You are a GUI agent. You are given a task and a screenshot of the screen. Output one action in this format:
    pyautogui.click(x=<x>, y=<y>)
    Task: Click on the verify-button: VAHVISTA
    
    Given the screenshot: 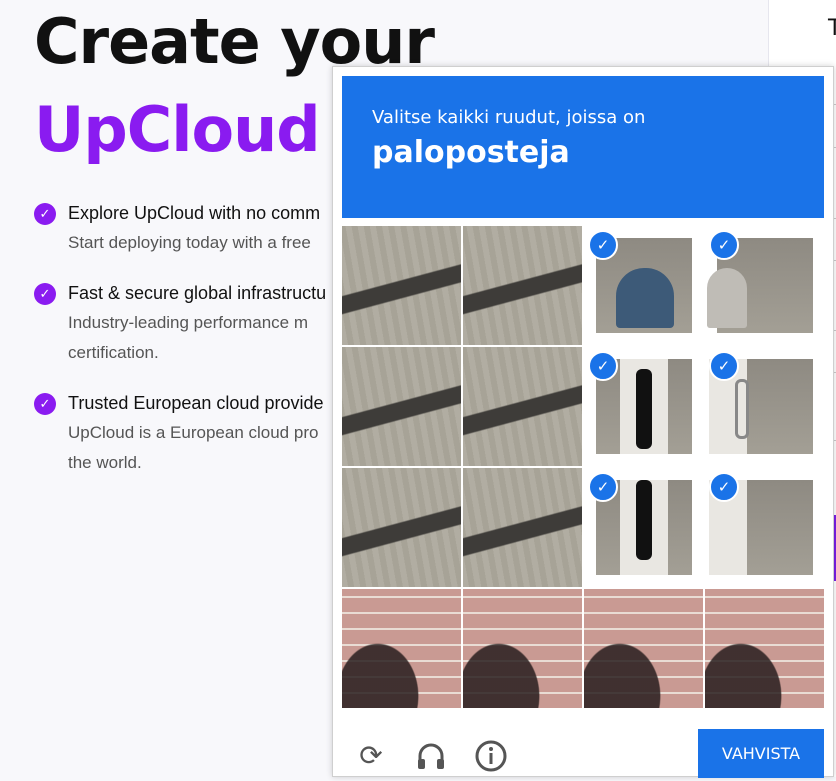 What is the action you would take?
    pyautogui.click(x=761, y=753)
    